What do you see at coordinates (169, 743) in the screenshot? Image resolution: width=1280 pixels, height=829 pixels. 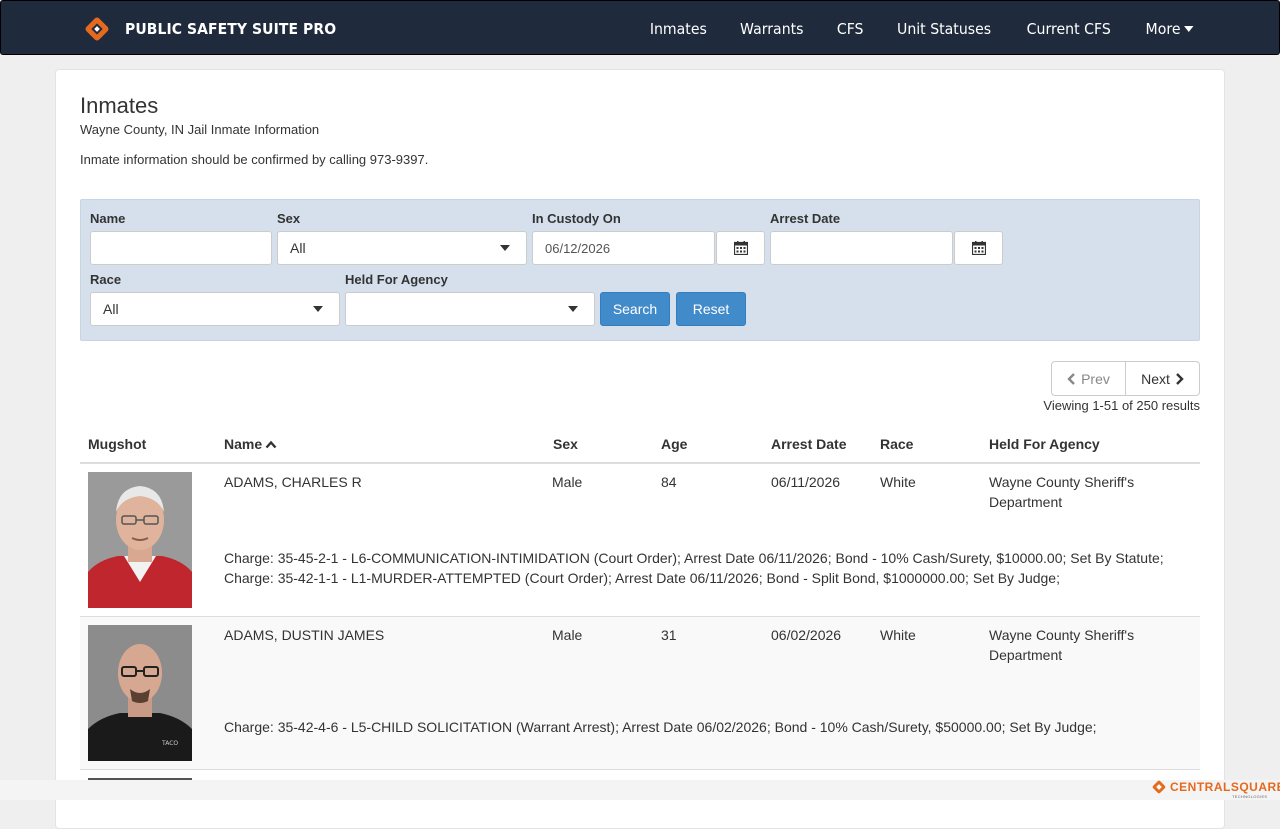 I see `svg-text: TACO` at bounding box center [169, 743].